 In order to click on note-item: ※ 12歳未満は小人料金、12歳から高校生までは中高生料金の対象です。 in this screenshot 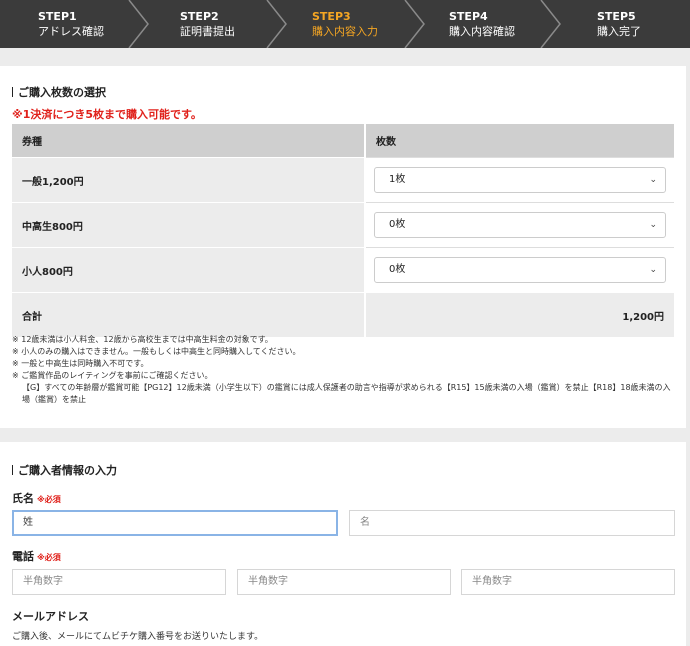, I will do `click(142, 339)`.